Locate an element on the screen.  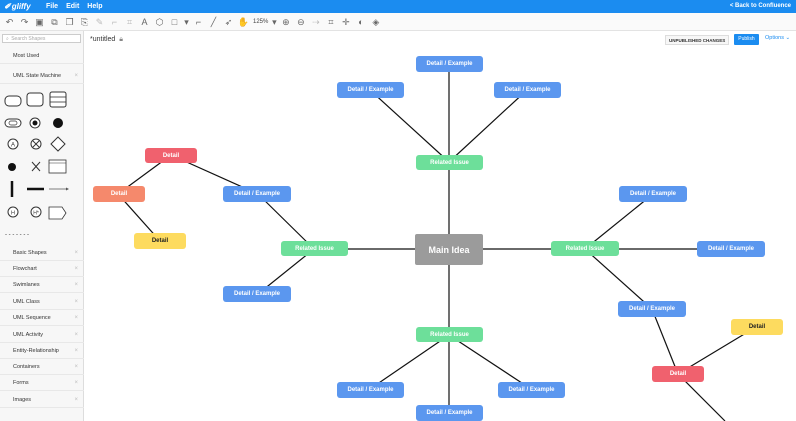
library-label: Flowchart is located at coordinates (25, 269).